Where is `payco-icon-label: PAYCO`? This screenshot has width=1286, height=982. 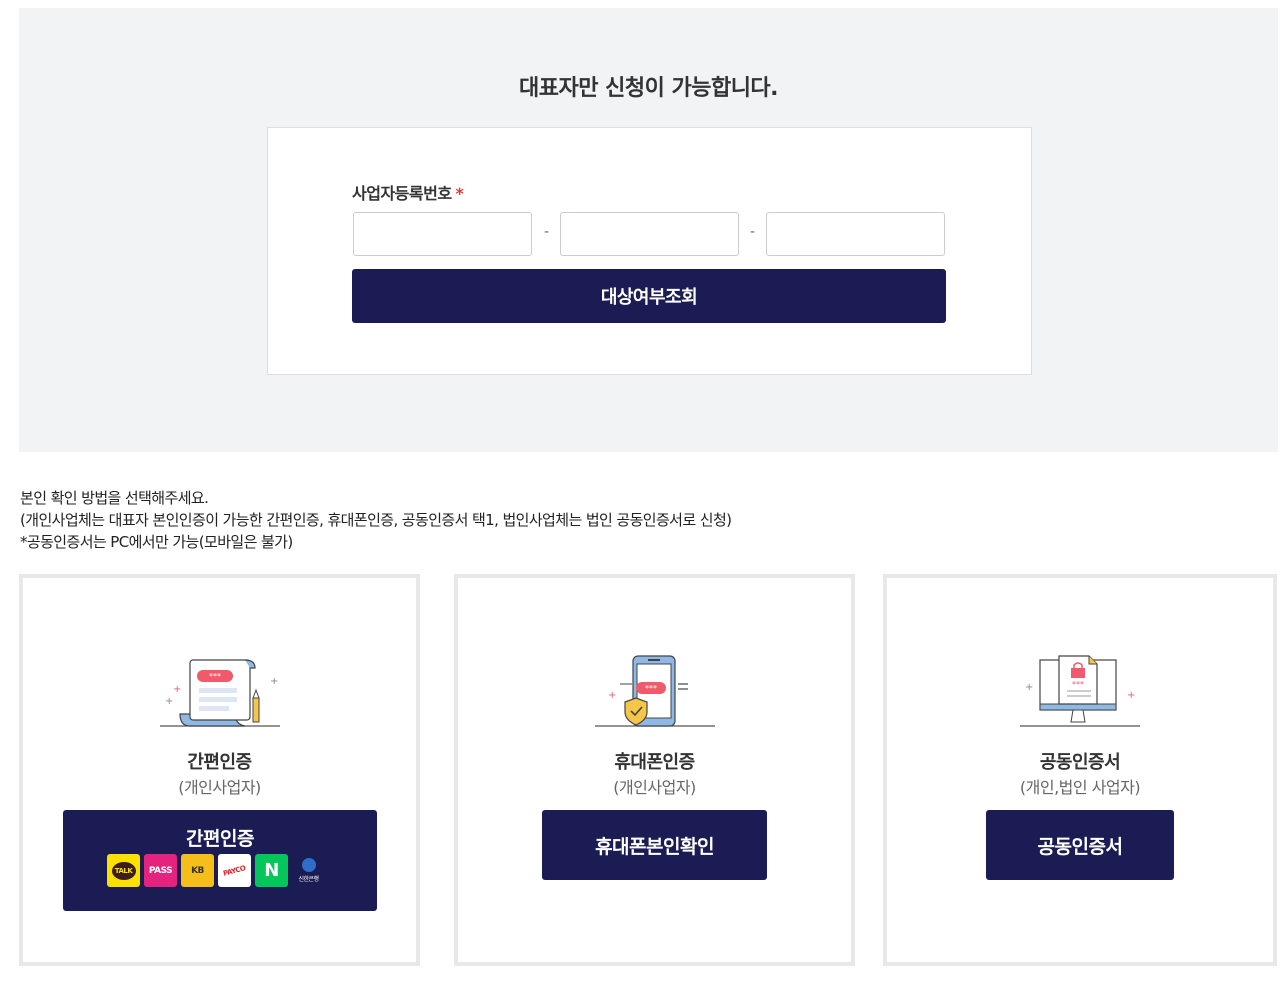 payco-icon-label: PAYCO is located at coordinates (234, 870).